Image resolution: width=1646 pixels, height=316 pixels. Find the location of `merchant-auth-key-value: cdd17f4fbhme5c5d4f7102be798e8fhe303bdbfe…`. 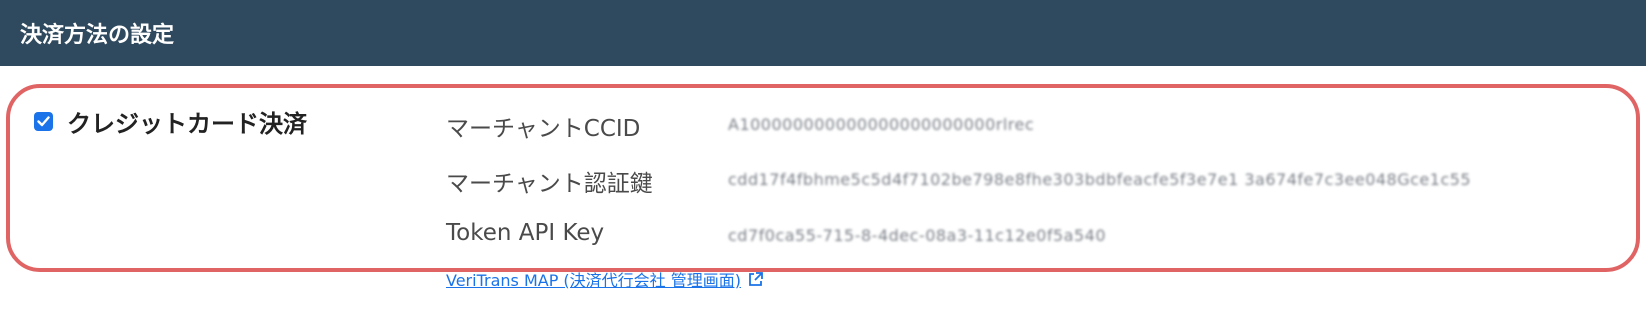

merchant-auth-key-value: cdd17f4fbhme5c5d4f7102be798e8fhe303bdbfe… is located at coordinates (1100, 179).